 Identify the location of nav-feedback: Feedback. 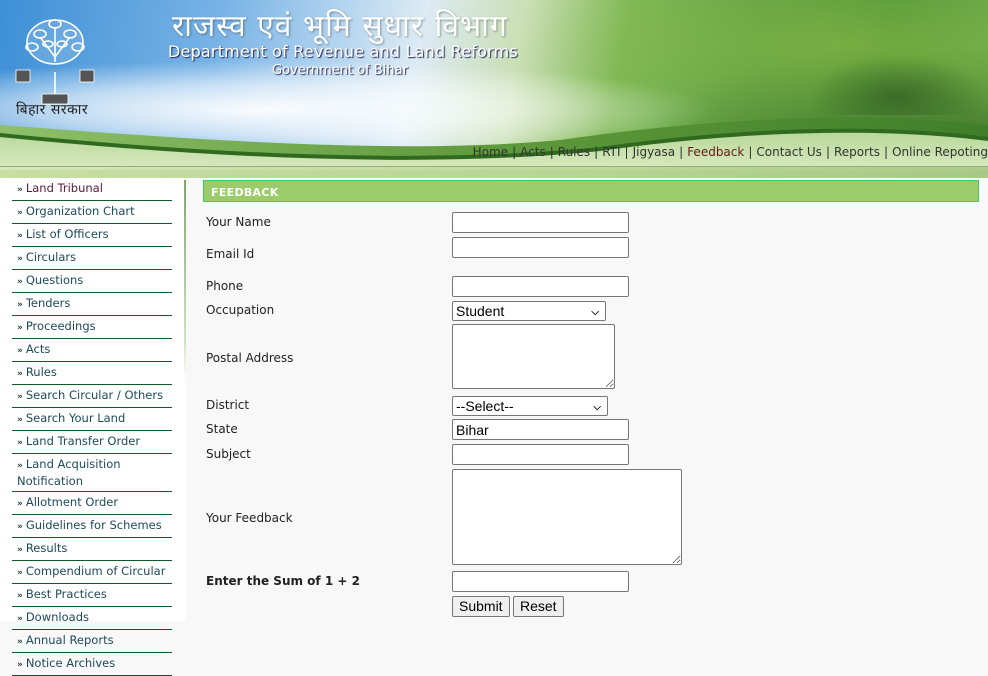
(715, 152).